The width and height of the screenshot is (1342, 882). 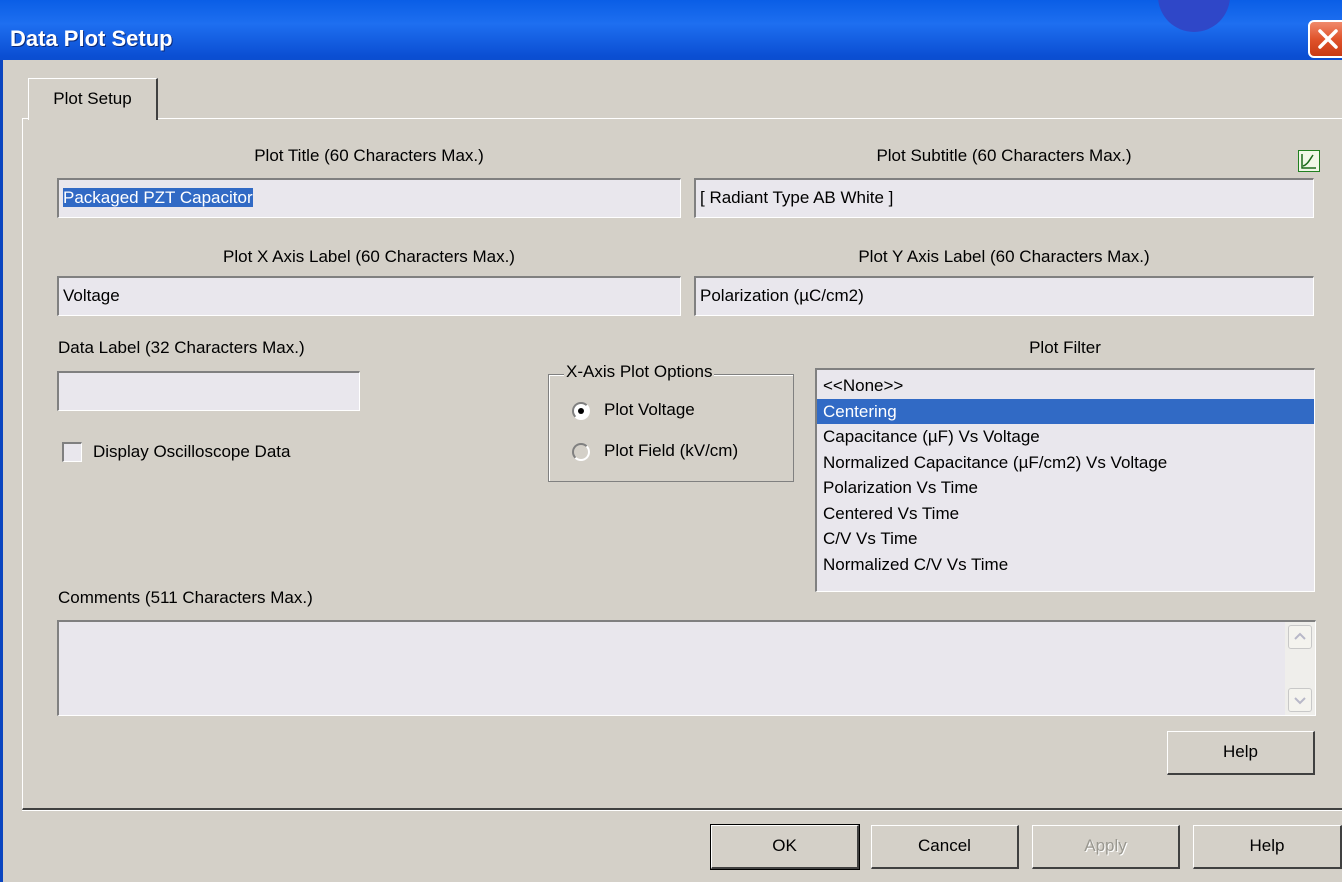 I want to click on help-button: Help, so click(x=1267, y=847).